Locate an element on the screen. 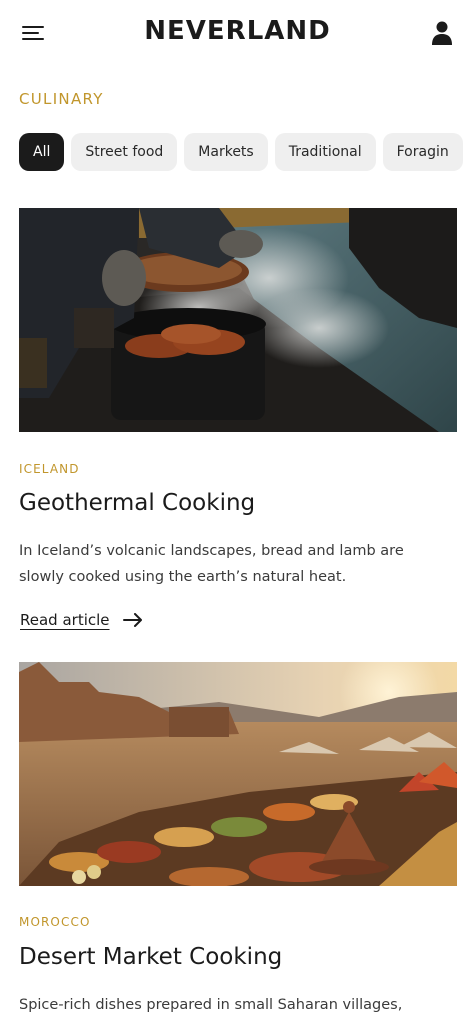 This screenshot has width=475, height=1024. app-header: NEVERLAND is located at coordinates (237, 33).